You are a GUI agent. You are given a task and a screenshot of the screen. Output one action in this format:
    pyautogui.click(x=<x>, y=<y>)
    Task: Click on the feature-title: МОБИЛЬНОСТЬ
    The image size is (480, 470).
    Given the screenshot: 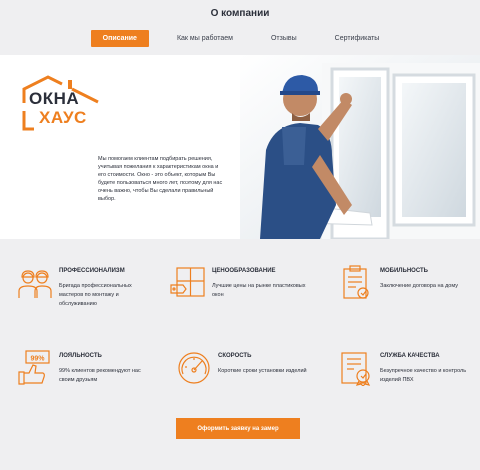 What is the action you would take?
    pyautogui.click(x=404, y=271)
    